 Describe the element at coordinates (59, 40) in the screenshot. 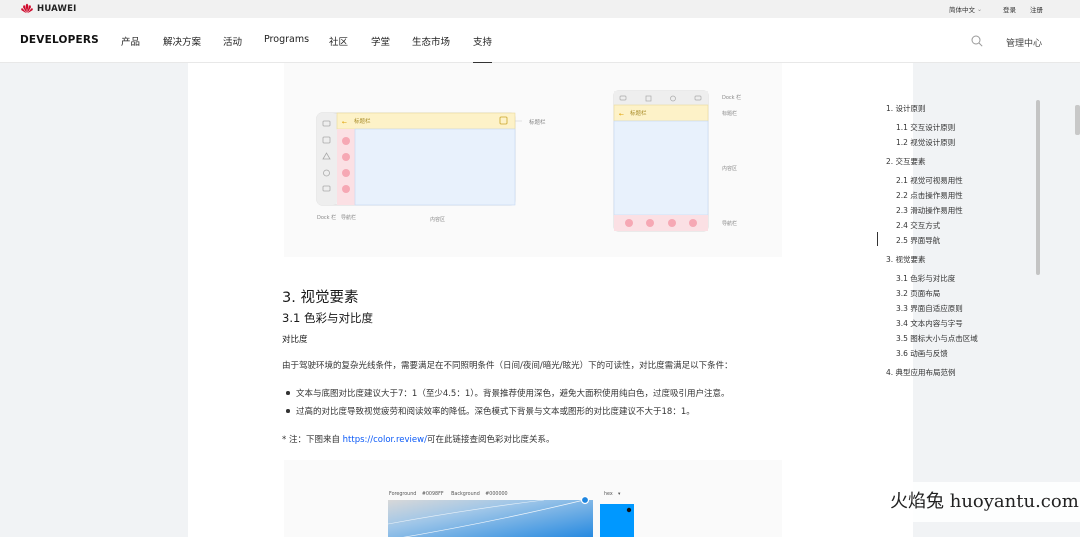

I see `developers-brand: DEVELOPERS` at that location.